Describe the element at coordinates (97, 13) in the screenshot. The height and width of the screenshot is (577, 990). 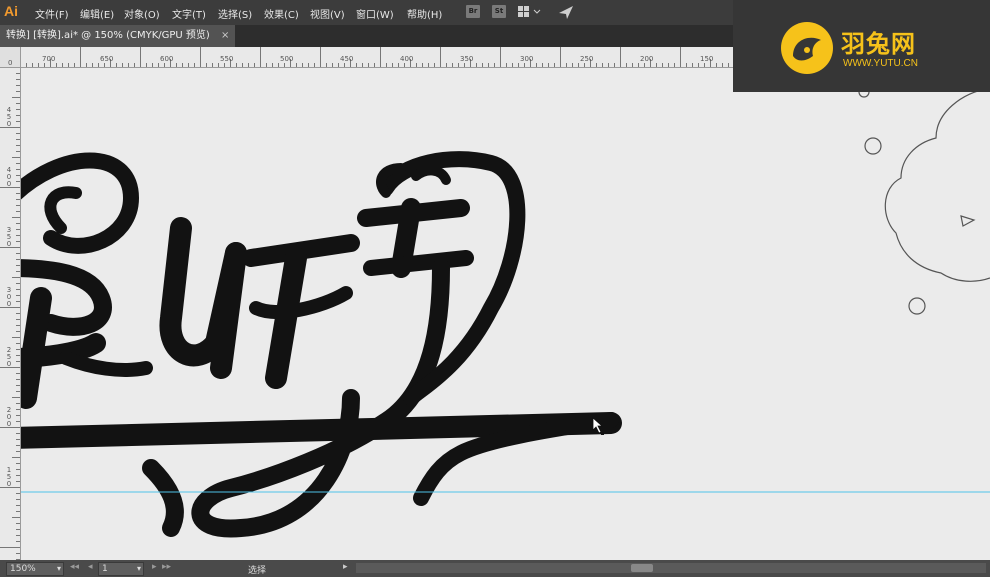
I see `menu-edit: 编辑(E)` at that location.